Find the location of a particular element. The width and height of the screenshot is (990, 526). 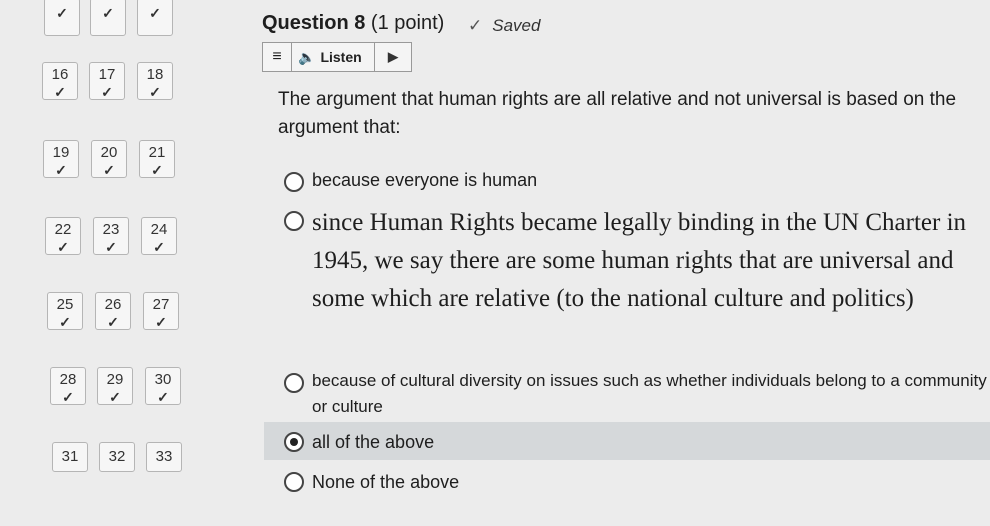

question-title: Question 8 (1 point) is located at coordinates (353, 23).